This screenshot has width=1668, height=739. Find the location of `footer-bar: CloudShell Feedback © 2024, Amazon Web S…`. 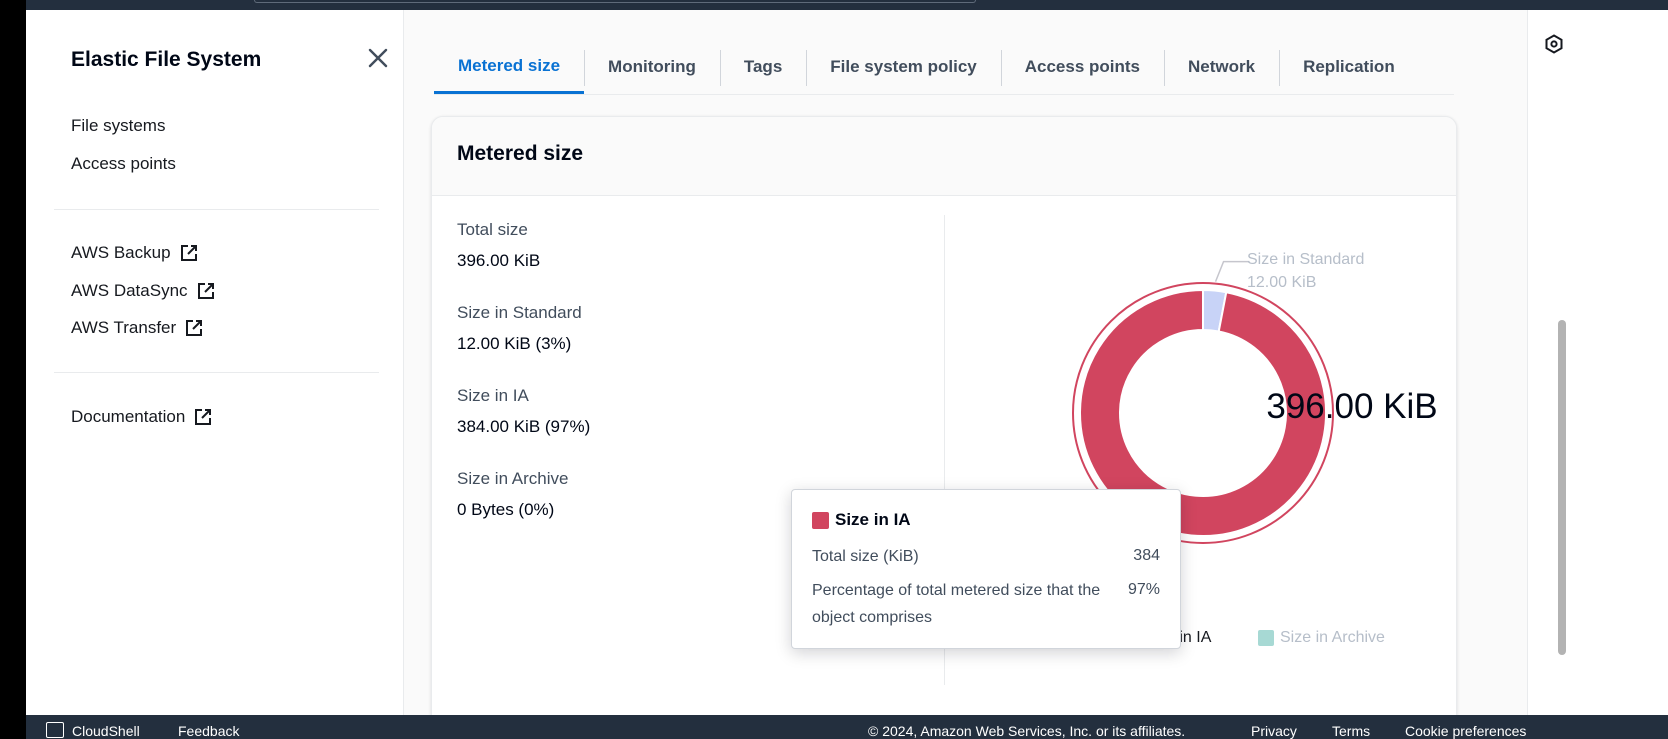

footer-bar: CloudShell Feedback © 2024, Amazon Web S… is located at coordinates (847, 727).